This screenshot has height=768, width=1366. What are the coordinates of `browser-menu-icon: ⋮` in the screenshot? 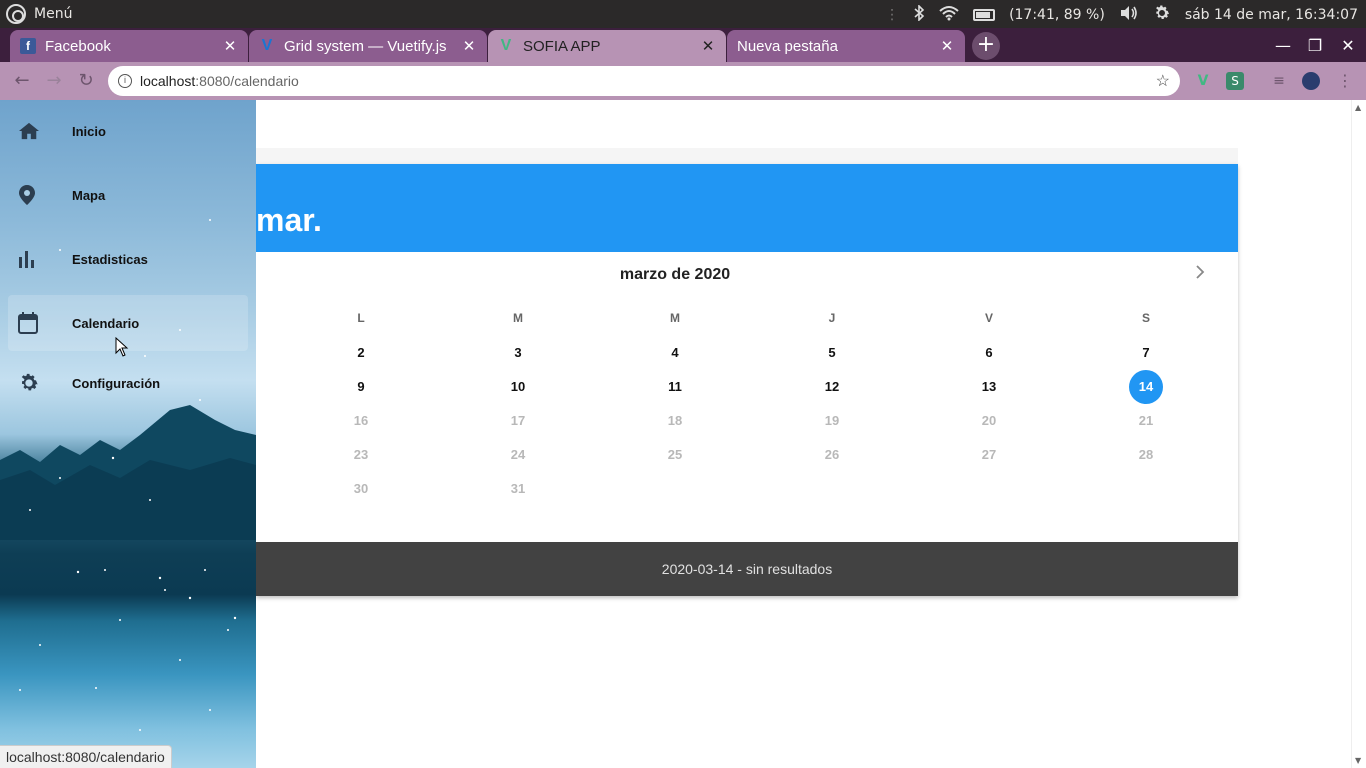 It's located at (1345, 81).